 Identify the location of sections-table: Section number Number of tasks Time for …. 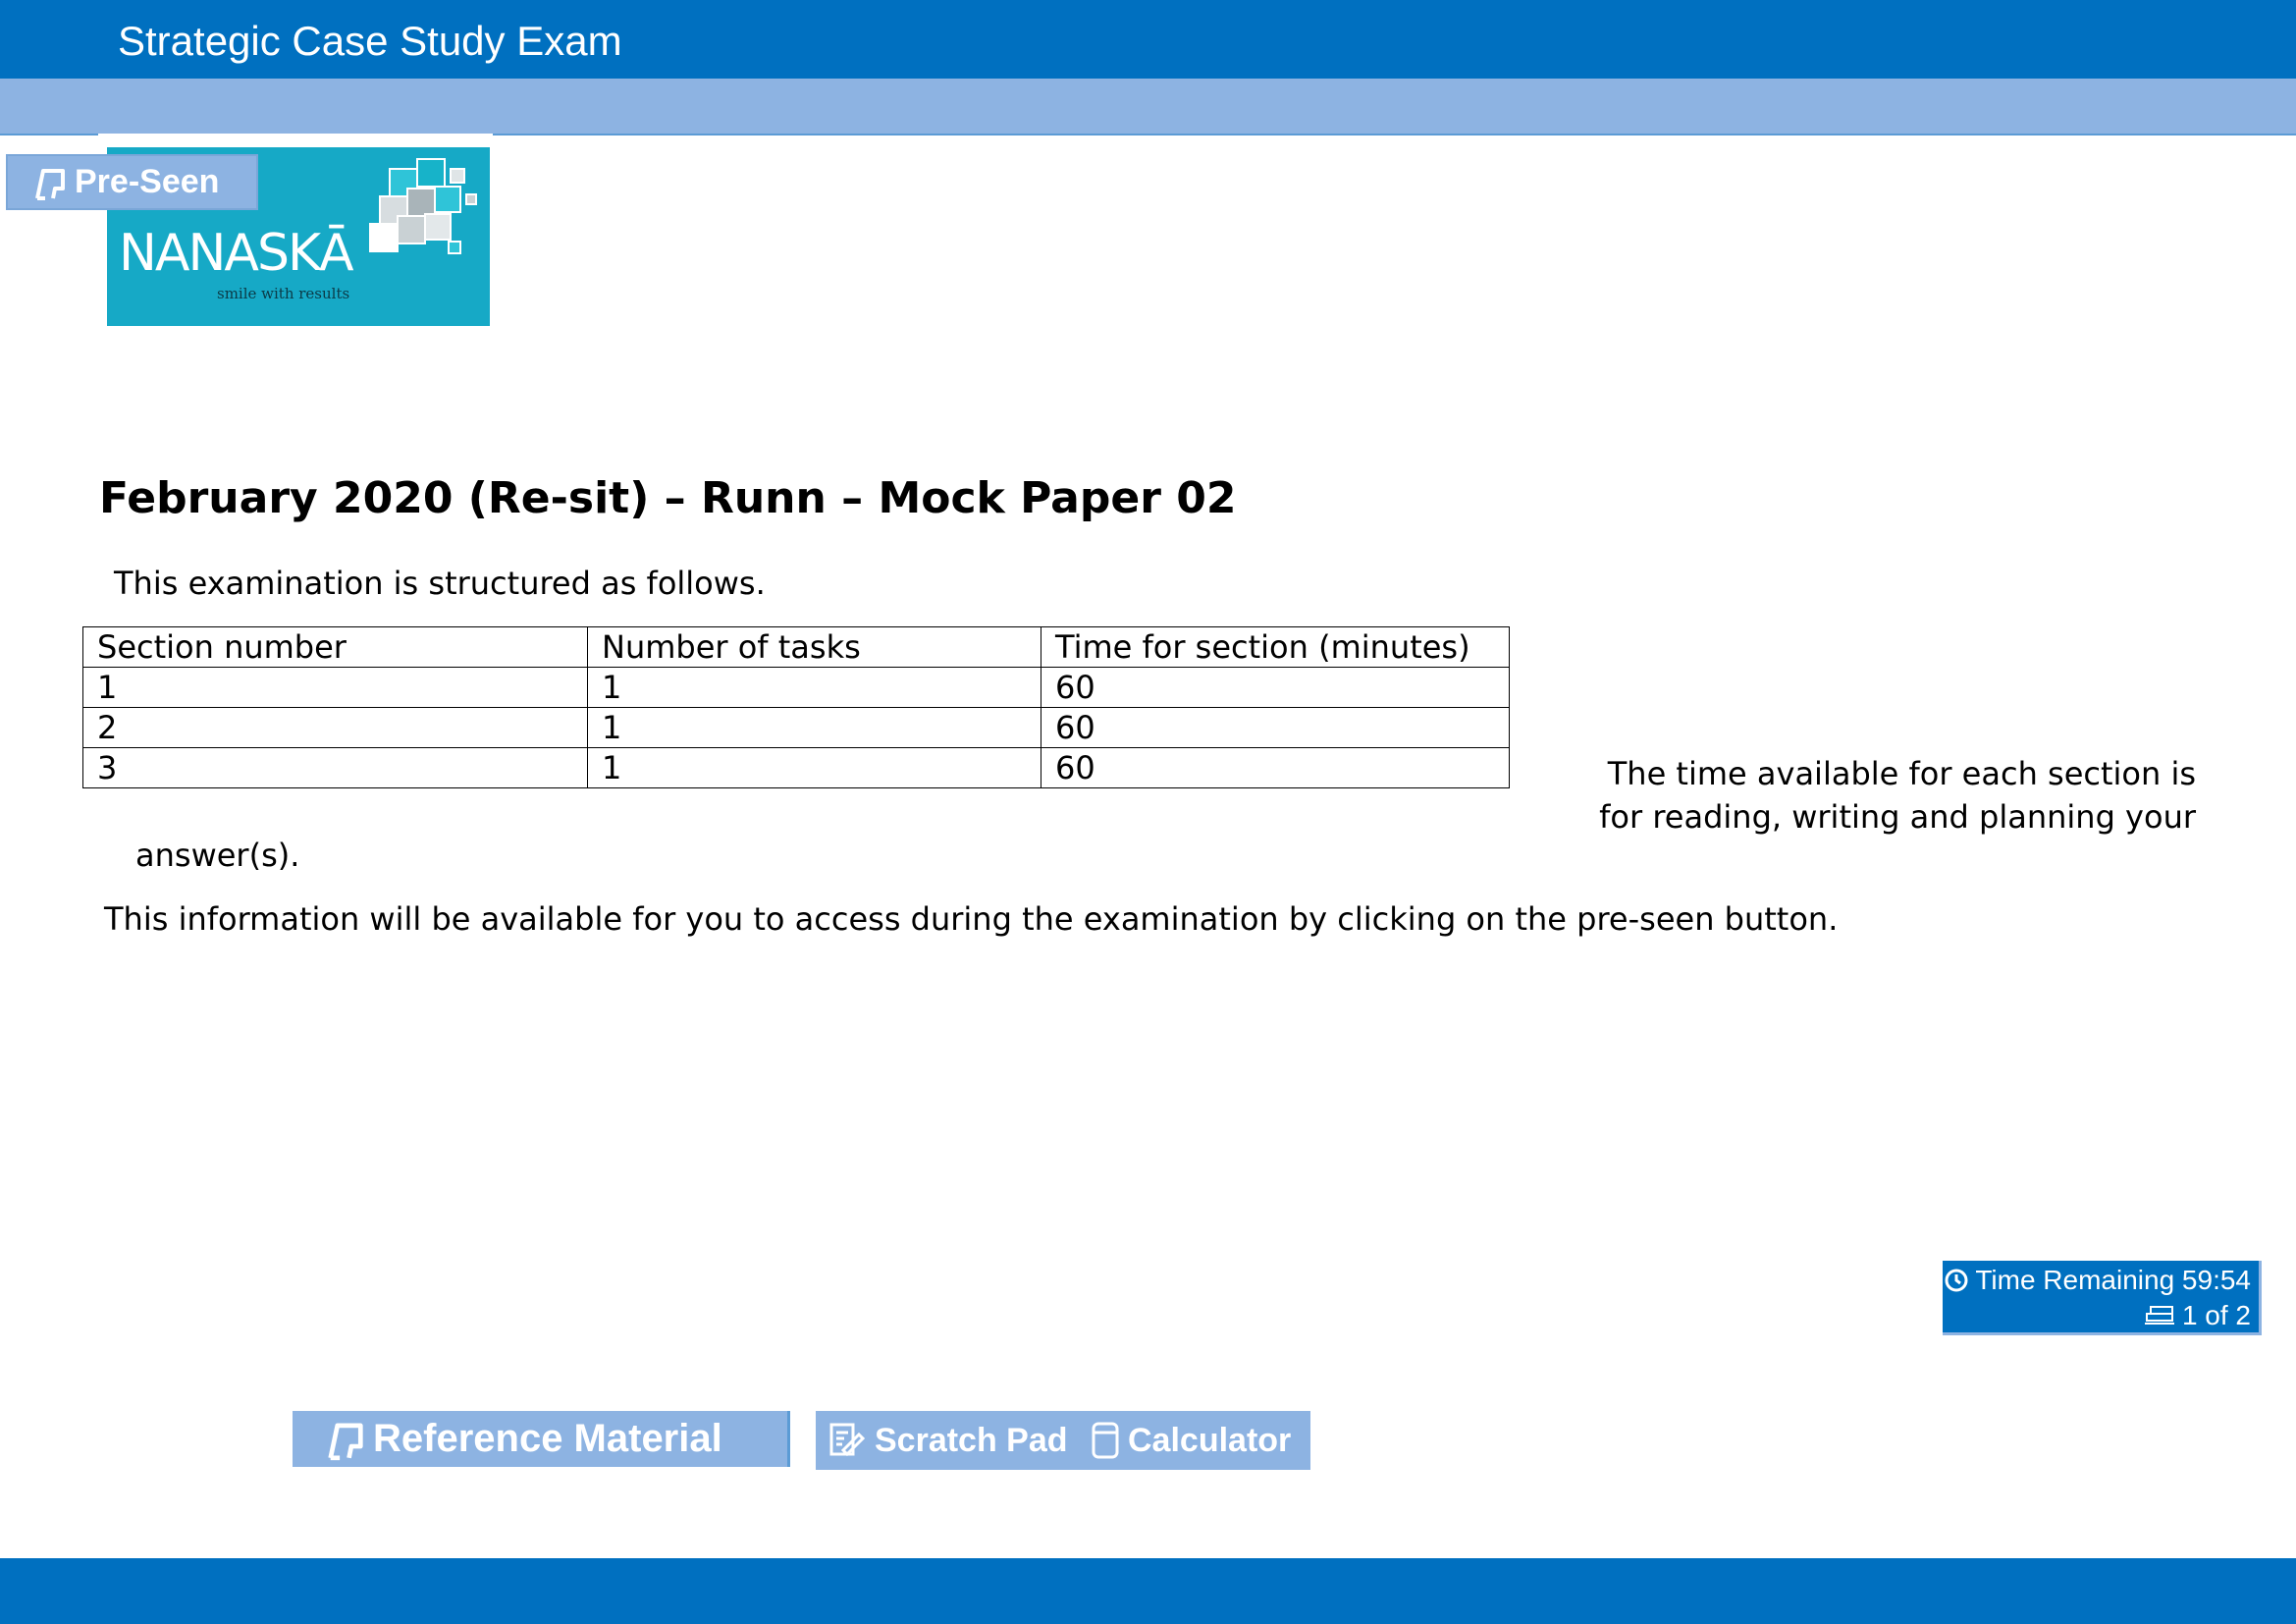
(796, 707).